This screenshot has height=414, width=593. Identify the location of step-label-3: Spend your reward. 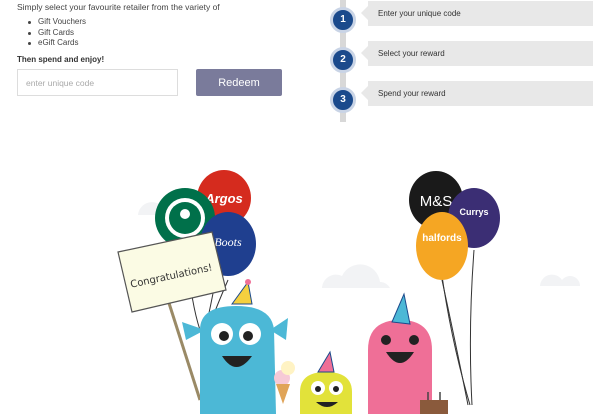
(477, 93).